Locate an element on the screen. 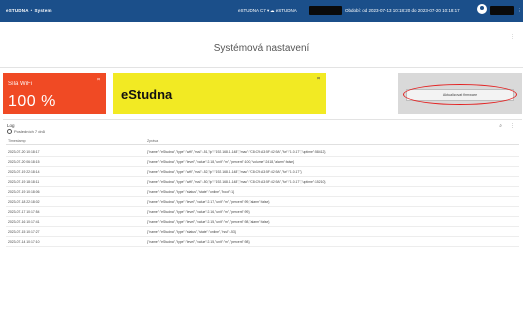 The width and height of the screenshot is (523, 309). page-title: Systémová nastavení is located at coordinates (261, 48).